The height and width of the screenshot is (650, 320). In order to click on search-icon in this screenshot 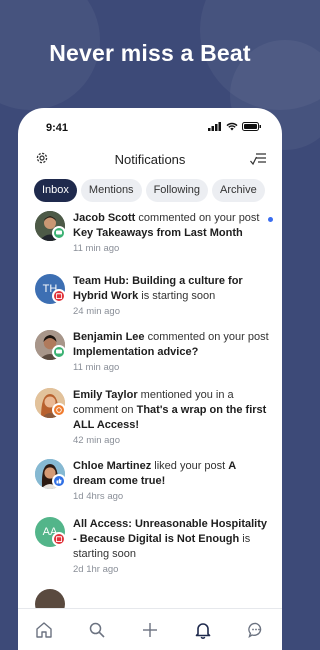, I will do `click(97, 630)`.